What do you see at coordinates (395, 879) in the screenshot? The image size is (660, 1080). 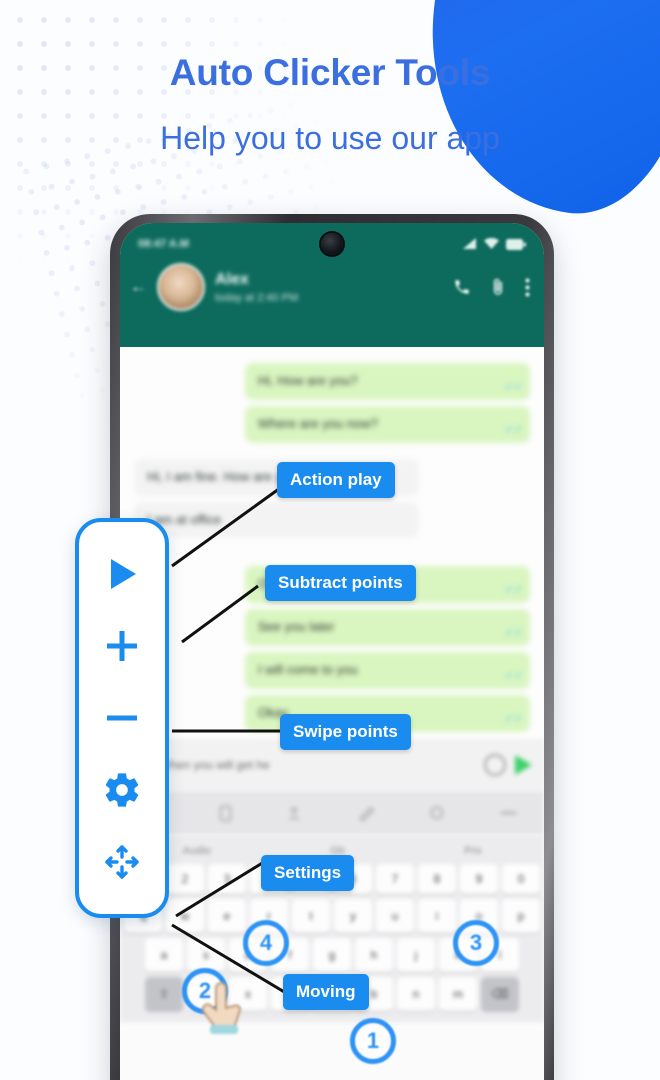 I see `key: 7` at bounding box center [395, 879].